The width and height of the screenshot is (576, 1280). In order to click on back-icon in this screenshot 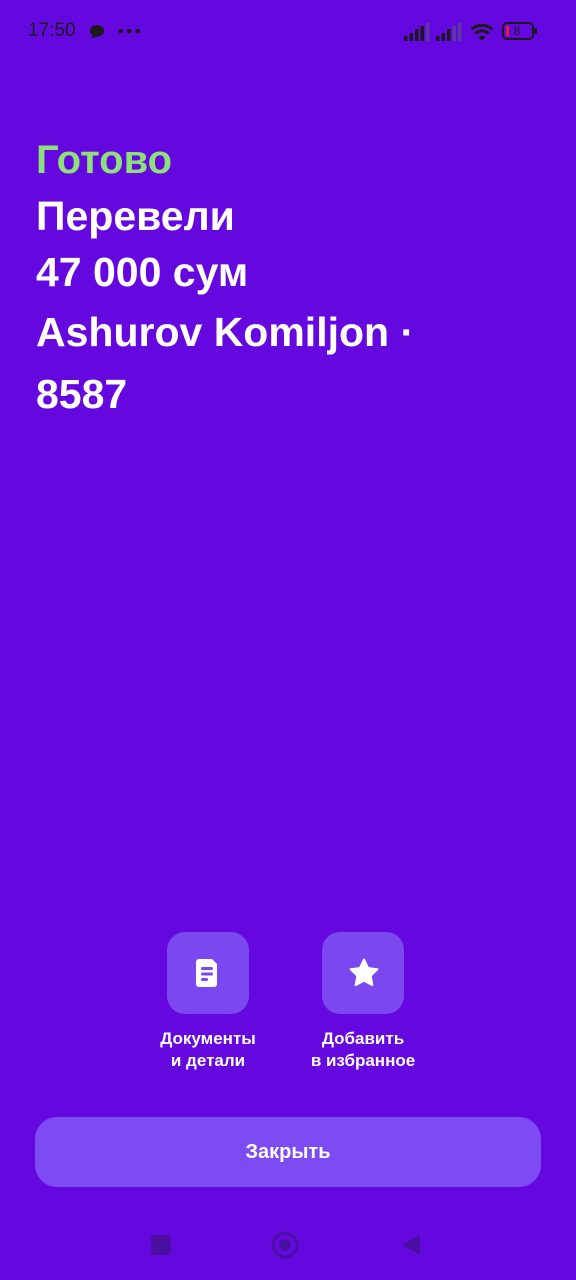, I will do `click(411, 1245)`.